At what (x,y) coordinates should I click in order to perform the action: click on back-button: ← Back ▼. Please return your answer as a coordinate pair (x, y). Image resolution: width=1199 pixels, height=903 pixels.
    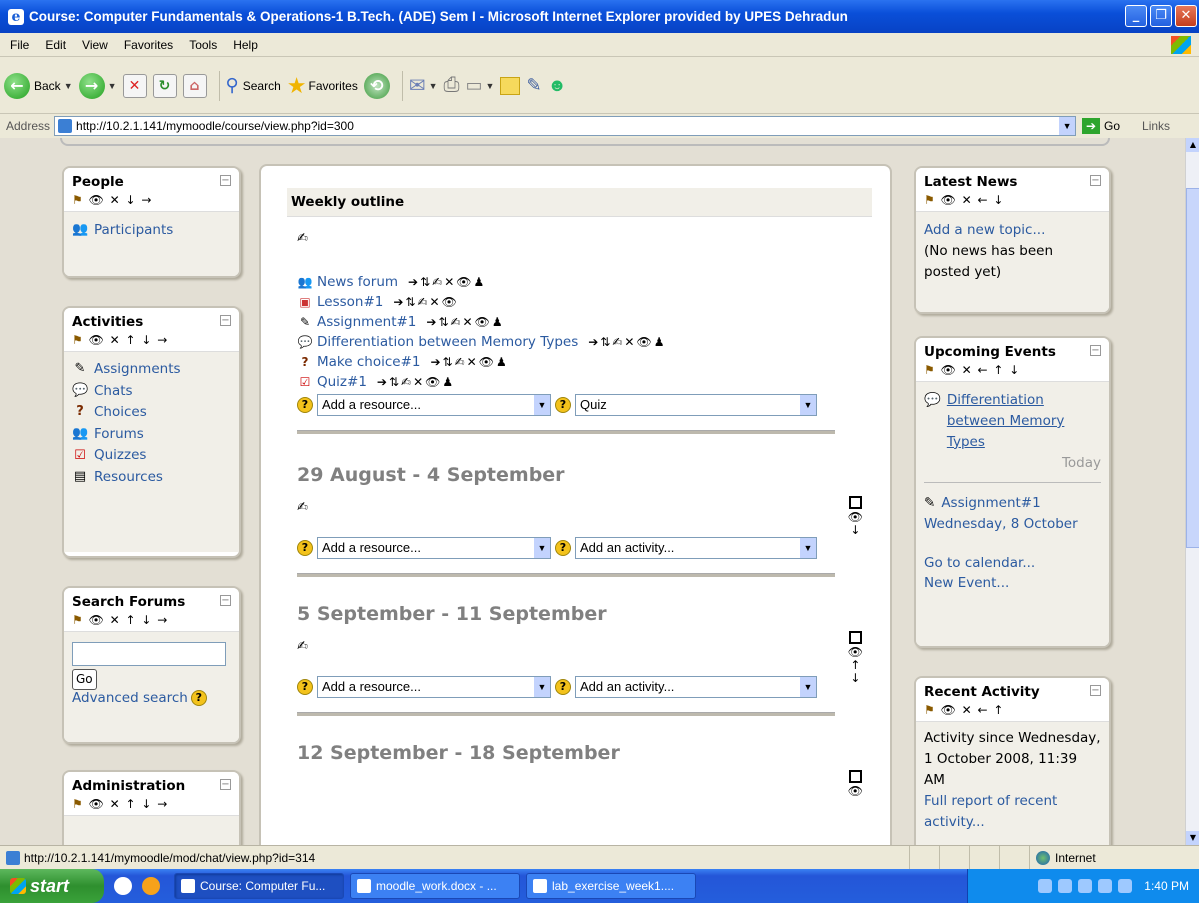
    Looking at the image, I should click on (38, 85).